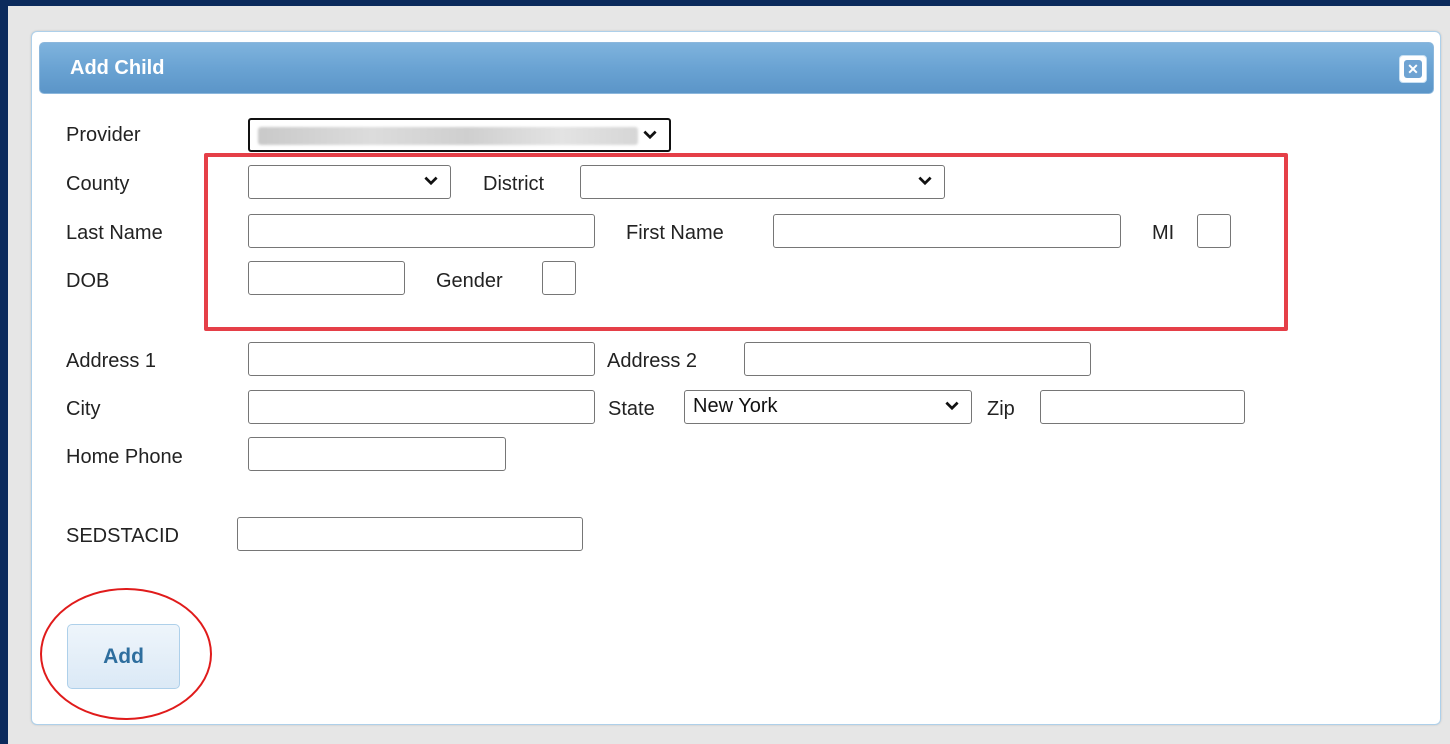 This screenshot has height=744, width=1450. What do you see at coordinates (631, 409) in the screenshot?
I see `state-label: State` at bounding box center [631, 409].